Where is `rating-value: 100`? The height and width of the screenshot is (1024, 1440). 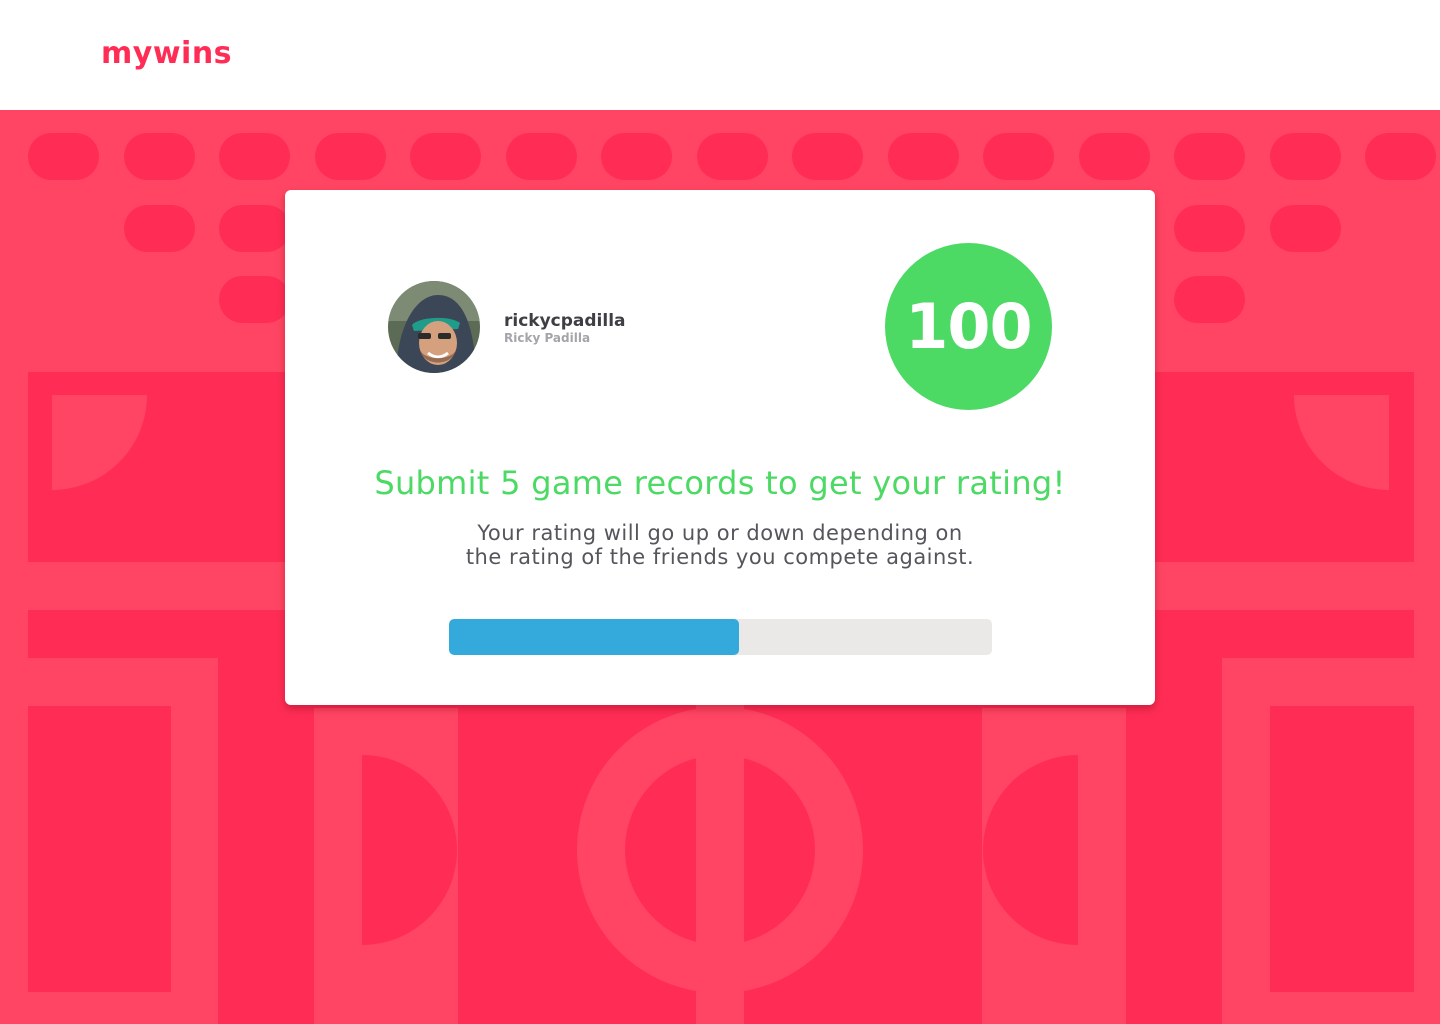
rating-value: 100 is located at coordinates (968, 326).